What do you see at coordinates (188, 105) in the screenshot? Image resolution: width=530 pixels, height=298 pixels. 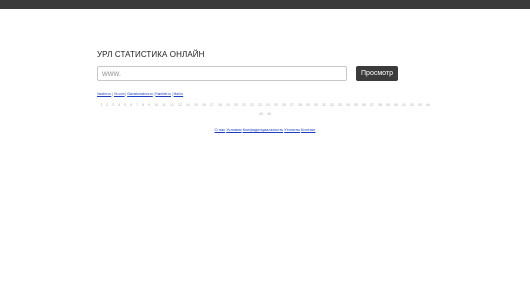 I see `page-link: 14` at bounding box center [188, 105].